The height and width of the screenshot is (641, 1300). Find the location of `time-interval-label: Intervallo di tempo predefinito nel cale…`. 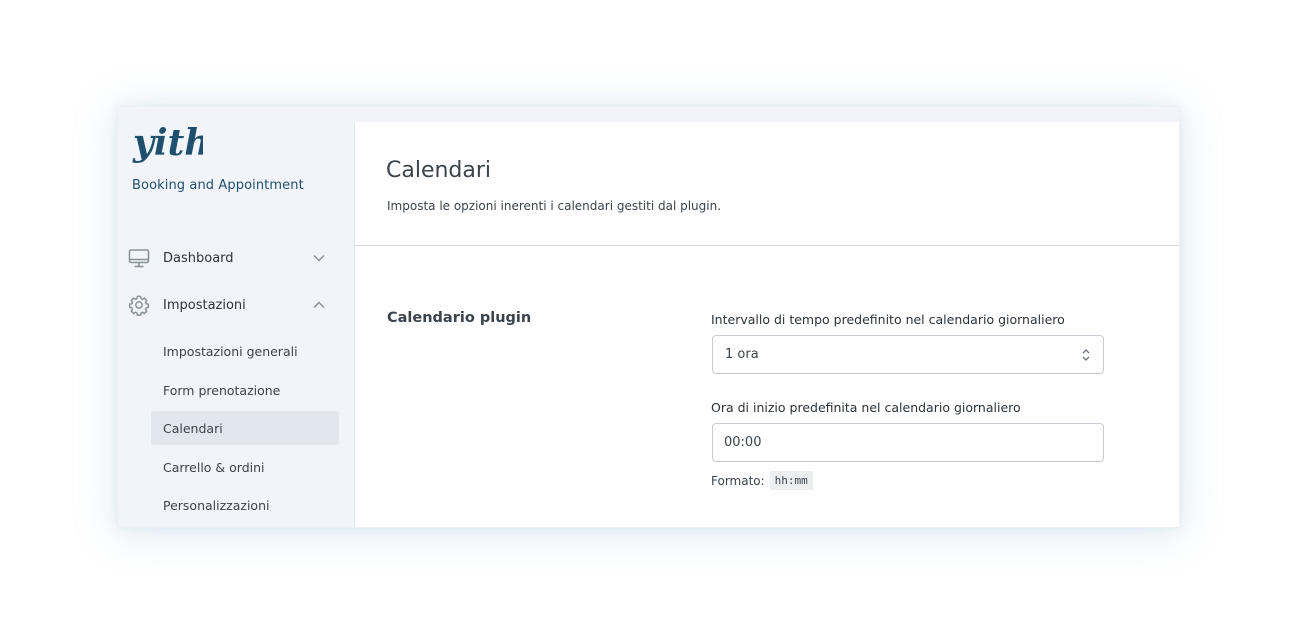

time-interval-label: Intervallo di tempo predefinito nel cale… is located at coordinates (888, 319).